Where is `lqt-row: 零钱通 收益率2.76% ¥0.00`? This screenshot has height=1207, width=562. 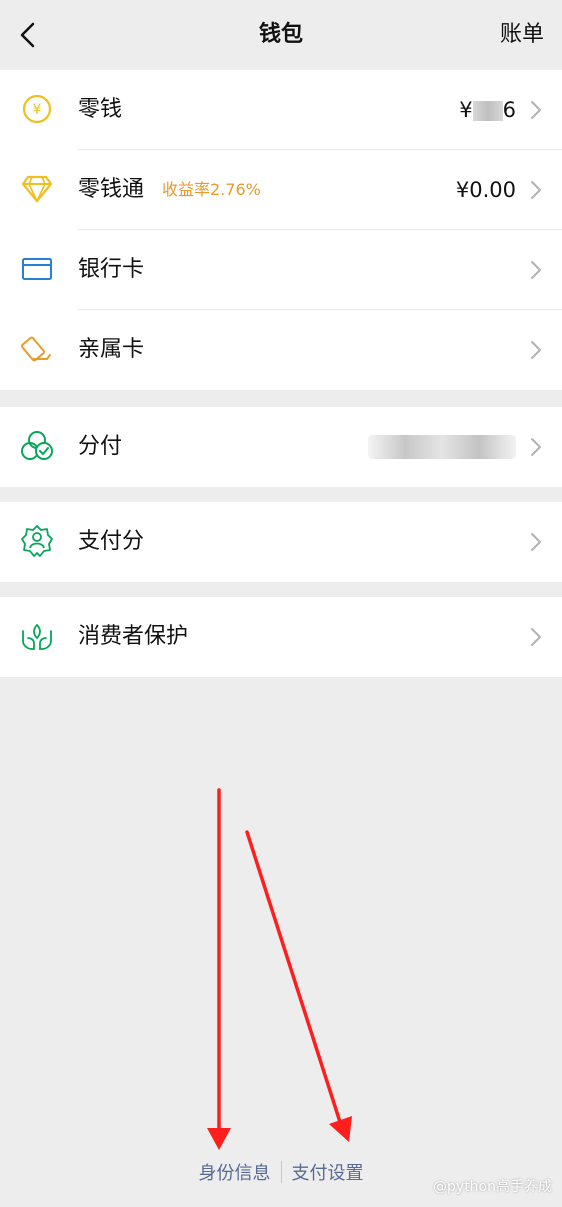
lqt-row: 零钱通 收益率2.76% ¥0.00 is located at coordinates (281, 190).